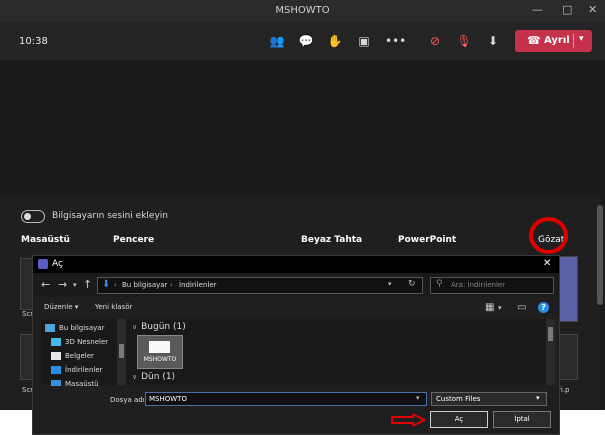  Describe the element at coordinates (33, 216) in the screenshot. I see `include-audio-toggle` at that location.